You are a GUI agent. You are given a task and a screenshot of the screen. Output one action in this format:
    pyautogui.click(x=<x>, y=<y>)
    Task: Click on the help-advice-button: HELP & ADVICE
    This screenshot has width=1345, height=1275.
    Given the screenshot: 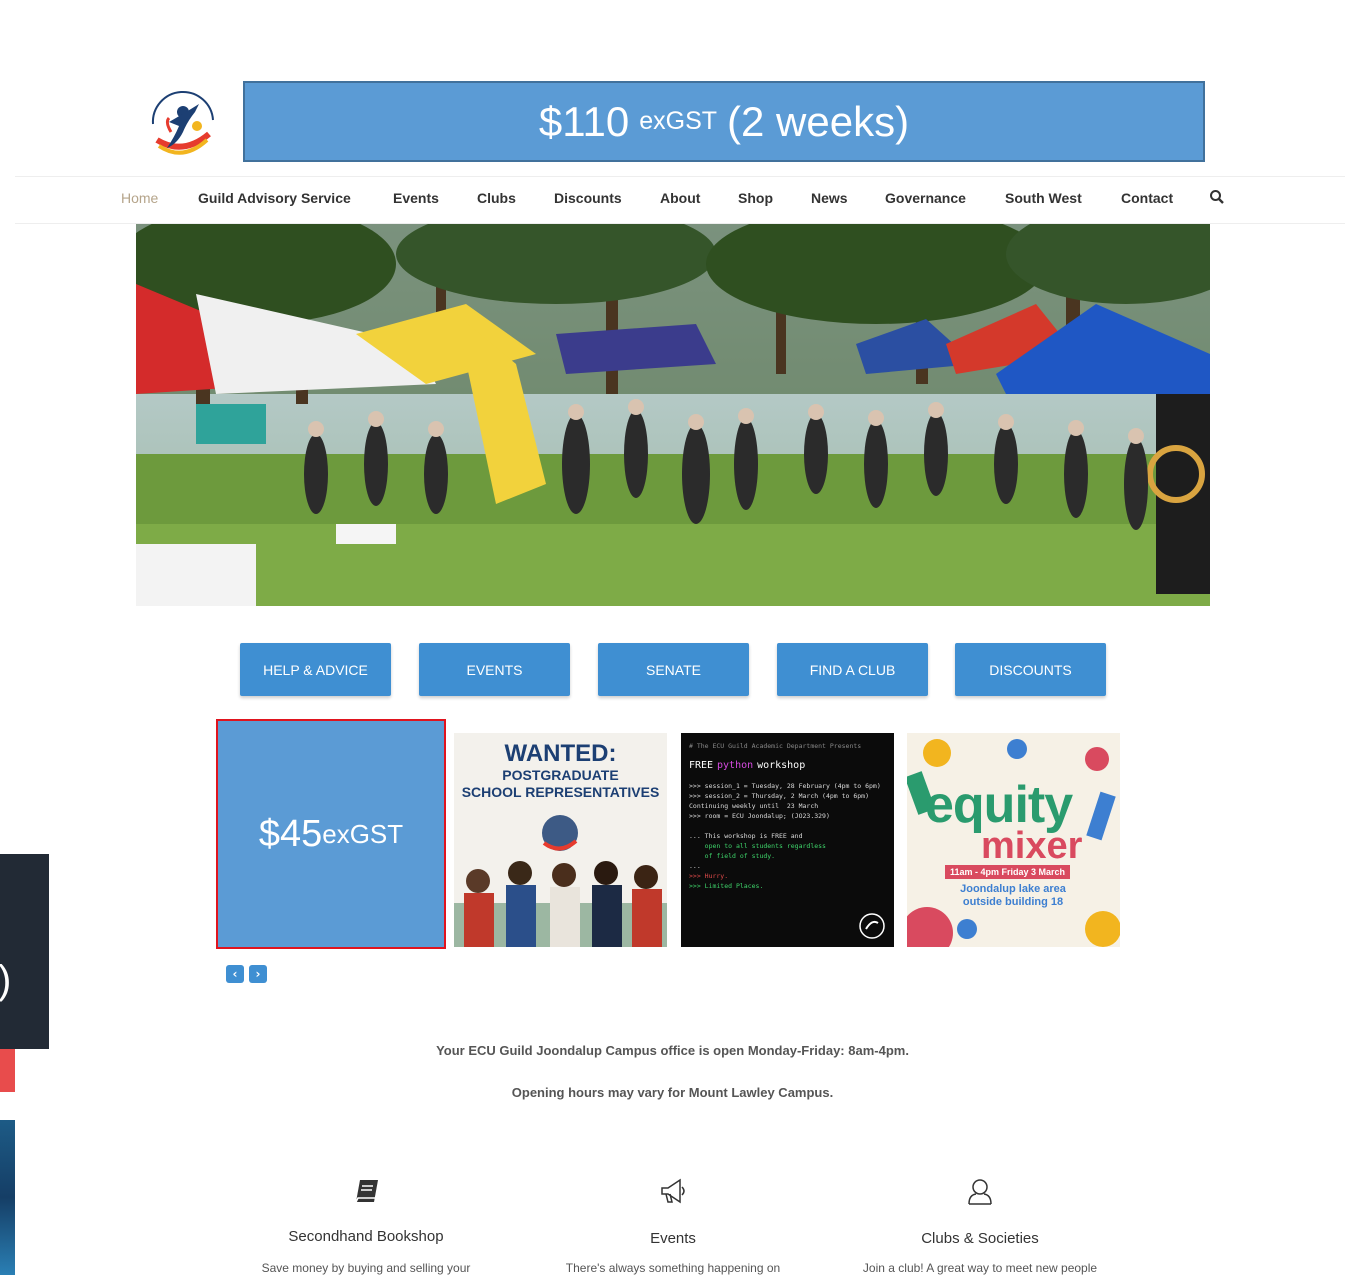 What is the action you would take?
    pyautogui.click(x=315, y=669)
    